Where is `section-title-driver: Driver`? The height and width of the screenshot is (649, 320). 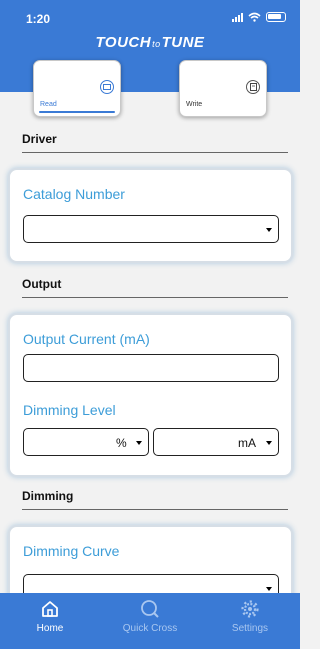
section-title-driver: Driver is located at coordinates (39, 139).